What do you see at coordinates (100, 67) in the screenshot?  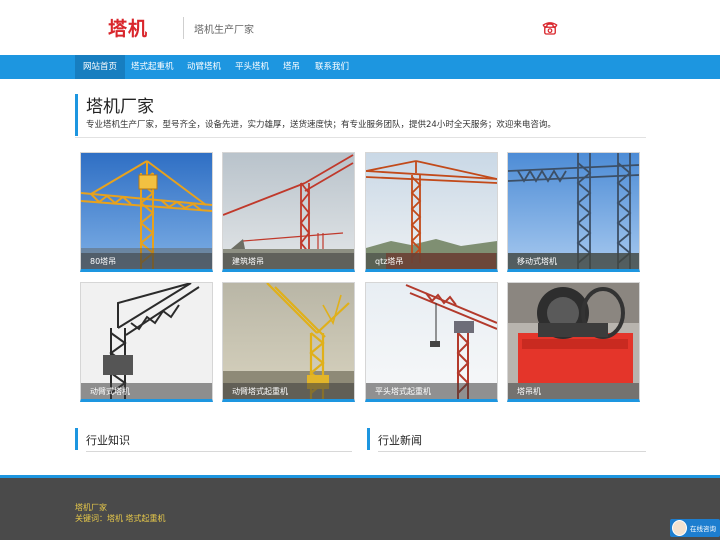 I see `nav-item-home: 网站首页` at bounding box center [100, 67].